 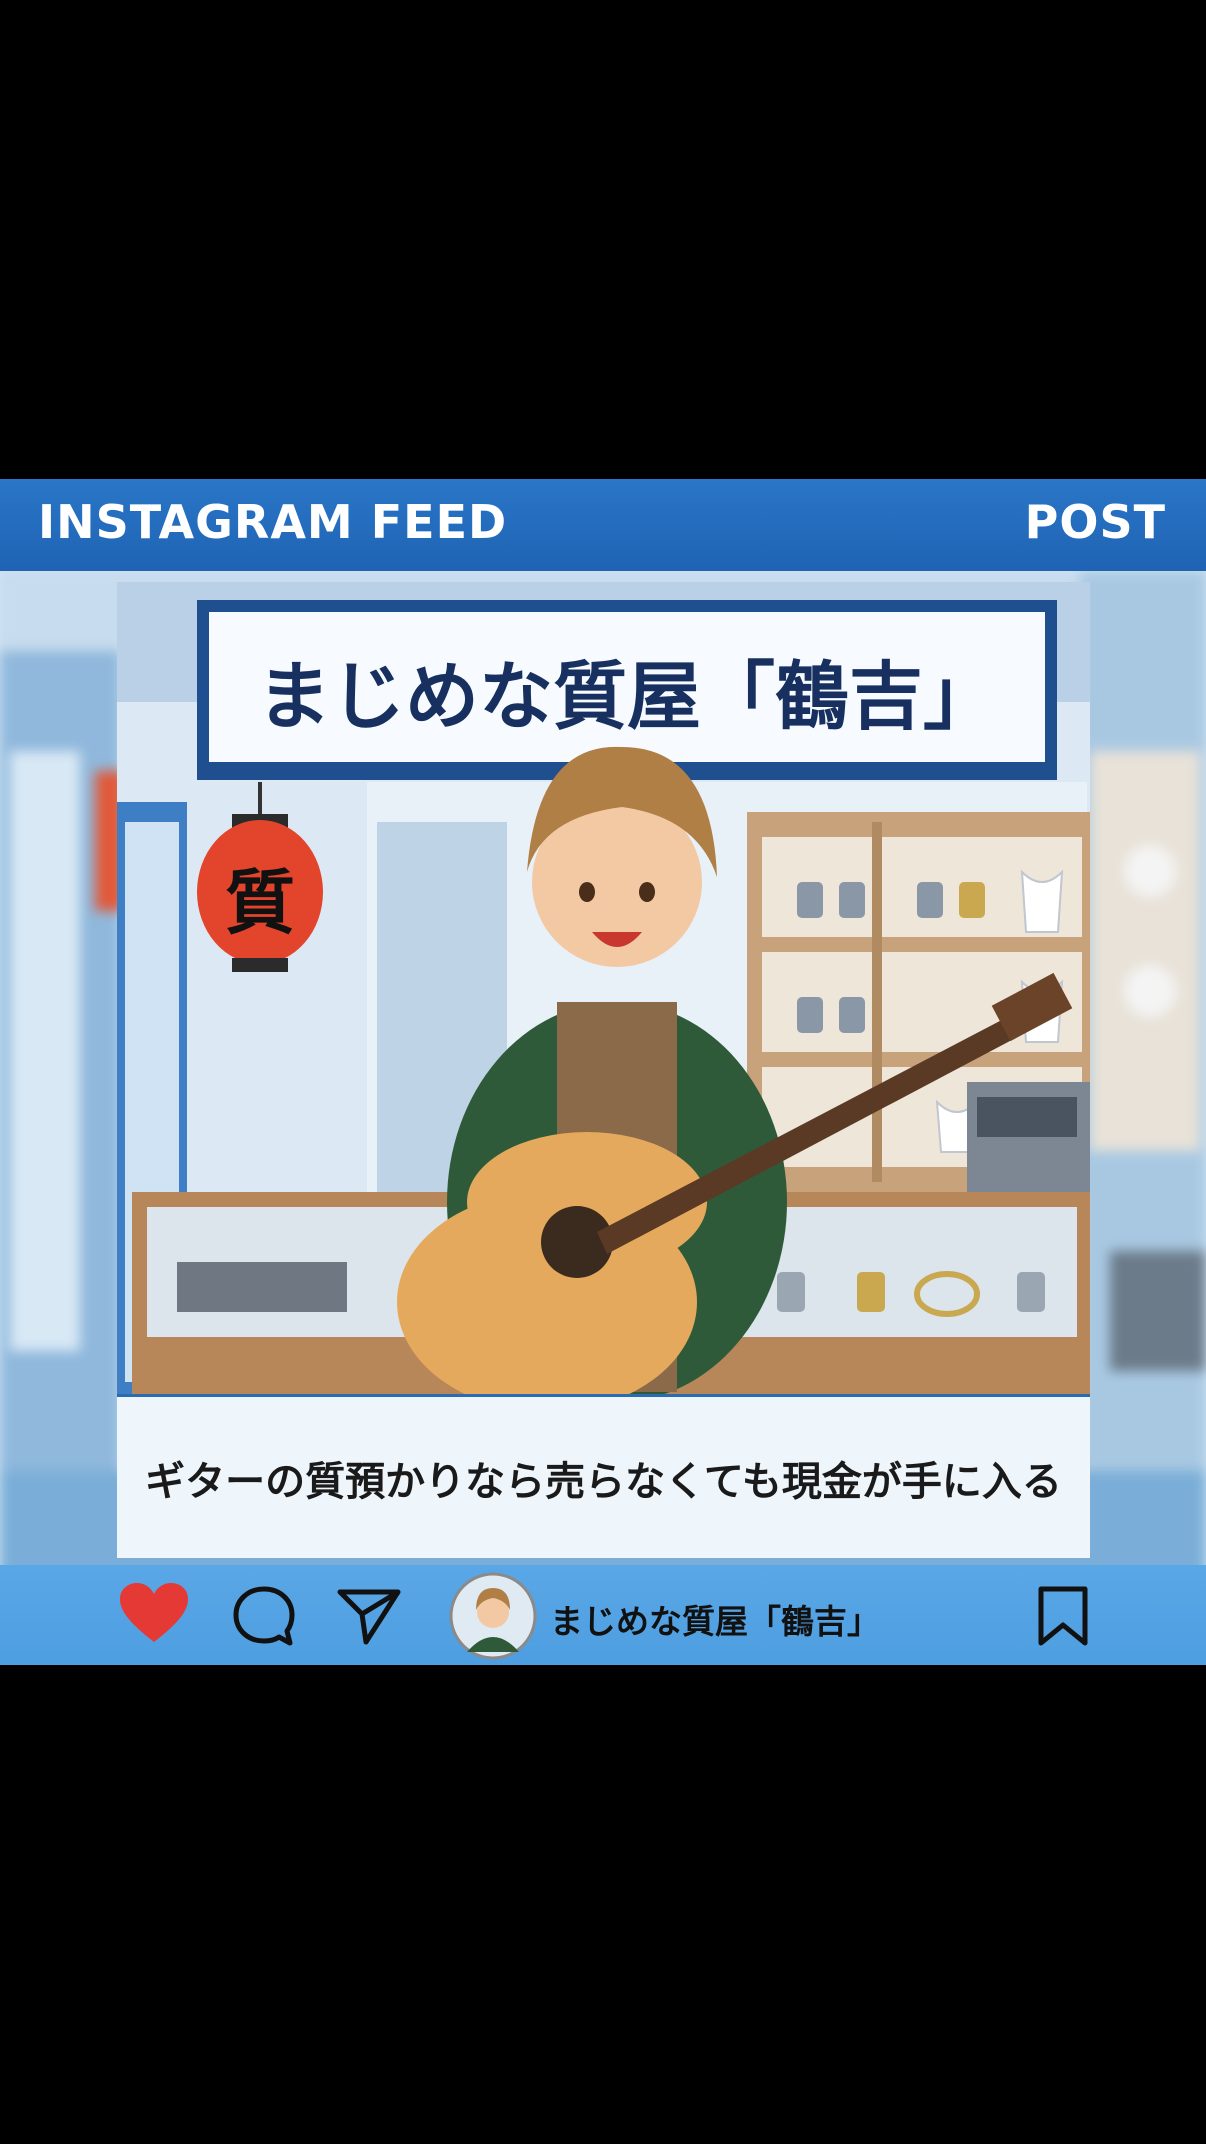 I want to click on account-name: まじめな質屋「鶴吉」, so click(x=715, y=1619).